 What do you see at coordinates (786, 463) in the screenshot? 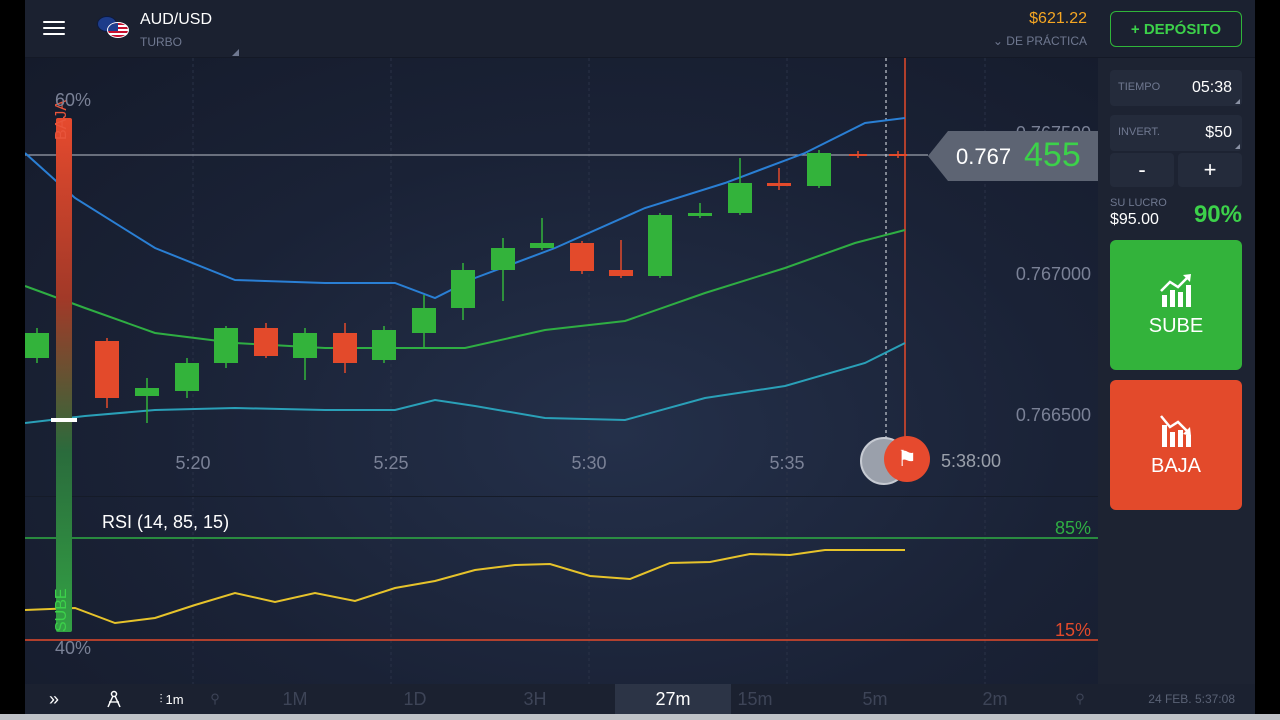
I see `time-axis-label: 5:35` at bounding box center [786, 463].